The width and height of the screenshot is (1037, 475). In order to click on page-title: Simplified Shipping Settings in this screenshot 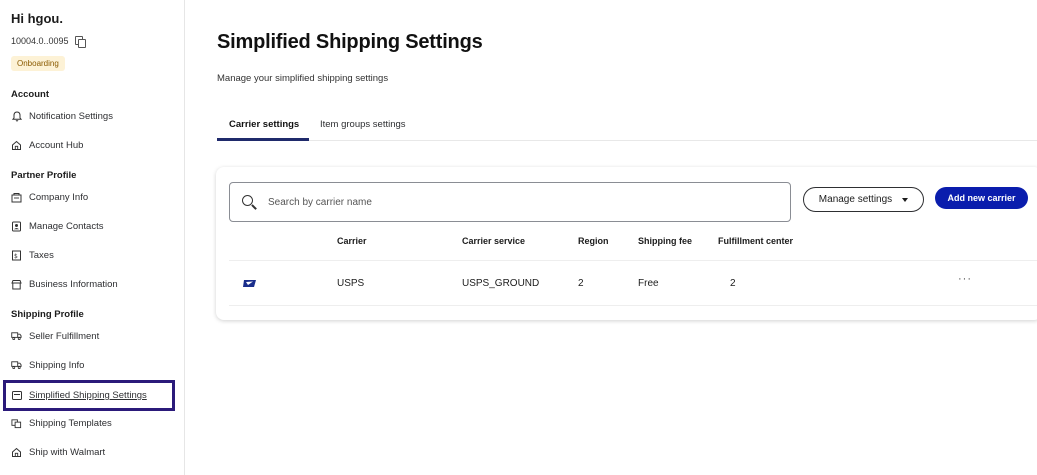, I will do `click(350, 42)`.